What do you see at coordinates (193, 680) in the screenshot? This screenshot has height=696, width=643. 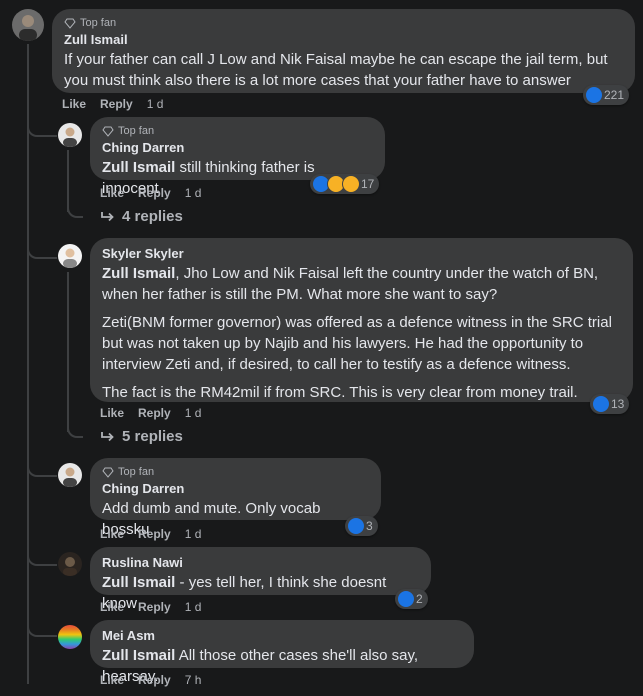 I see `timestamp: 7 h` at bounding box center [193, 680].